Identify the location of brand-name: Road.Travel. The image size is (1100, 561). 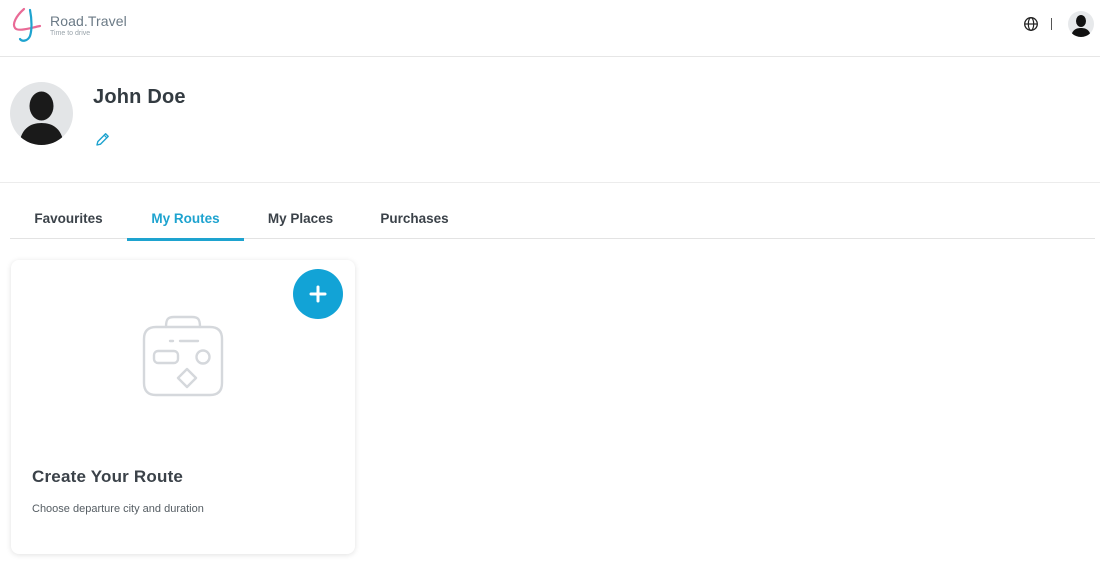
(88, 21).